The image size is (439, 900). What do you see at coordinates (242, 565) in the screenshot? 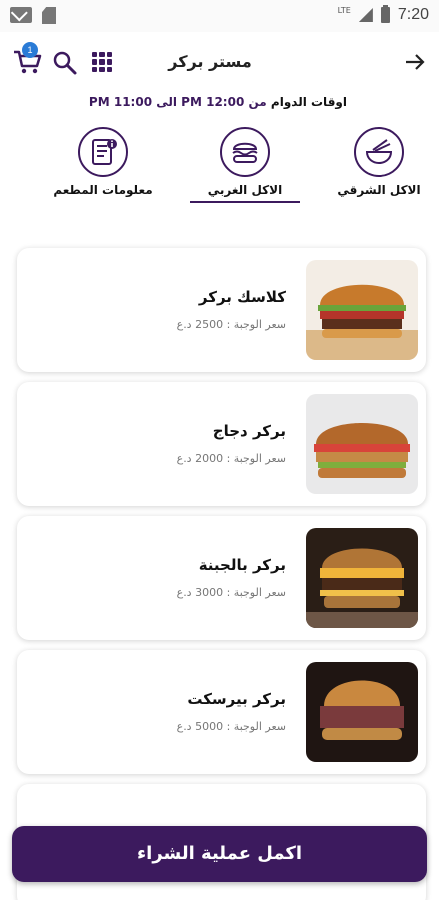
I see `item-name: بركر بالجبنة` at bounding box center [242, 565].